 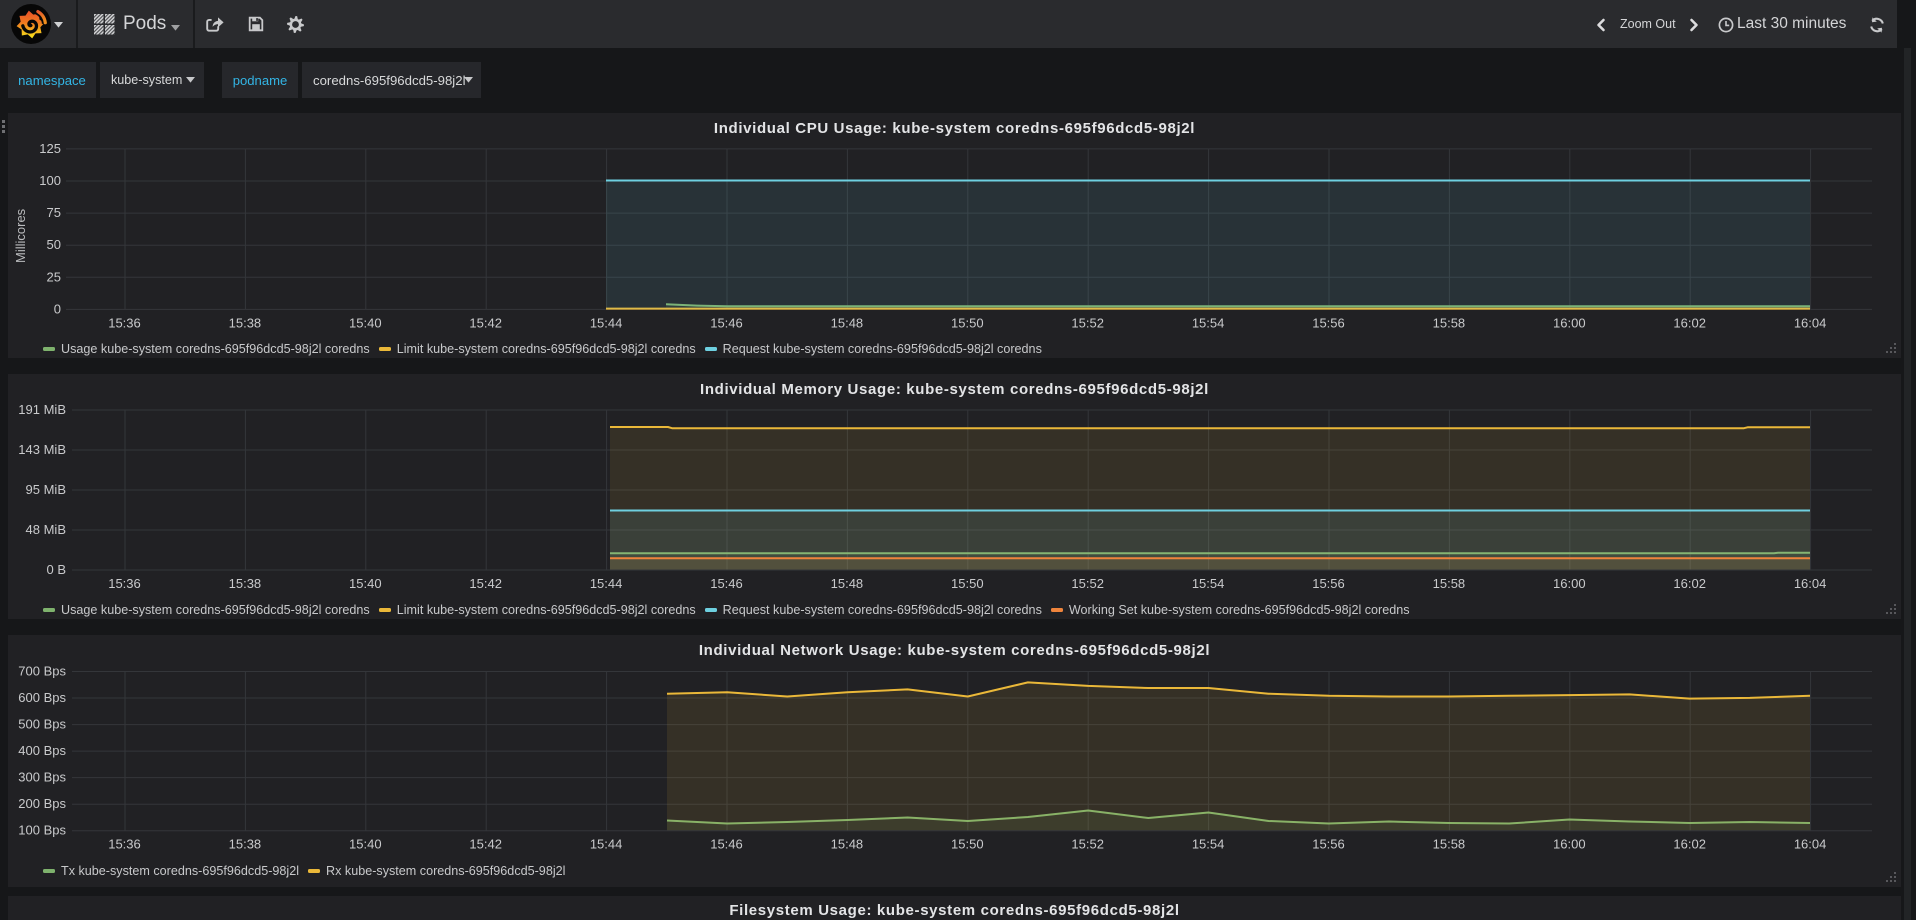 I want to click on svg-text: 400 Bps, so click(x=42, y=750).